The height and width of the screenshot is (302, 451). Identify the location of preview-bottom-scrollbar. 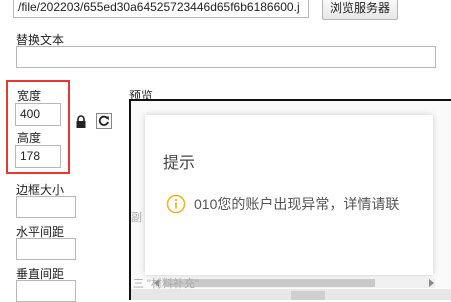
(291, 294).